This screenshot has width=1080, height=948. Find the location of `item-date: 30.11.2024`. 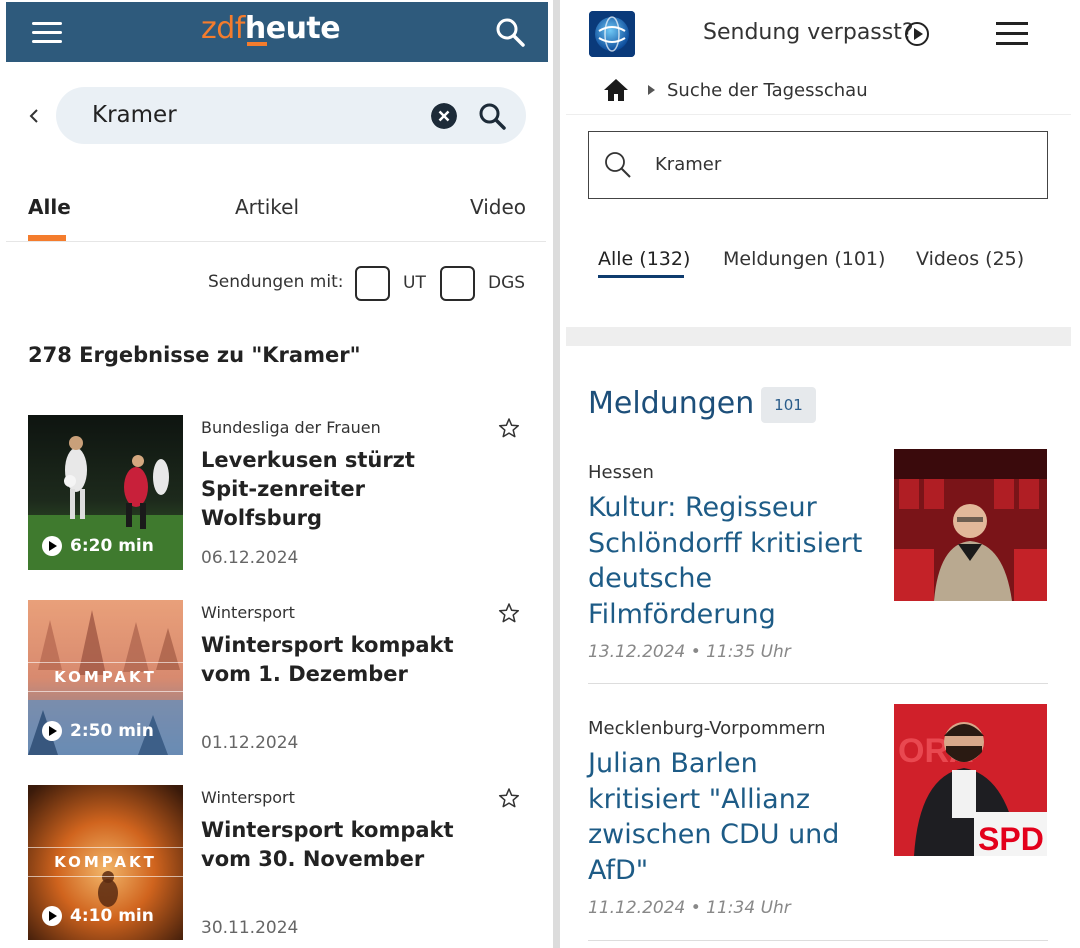

item-date: 30.11.2024 is located at coordinates (250, 928).